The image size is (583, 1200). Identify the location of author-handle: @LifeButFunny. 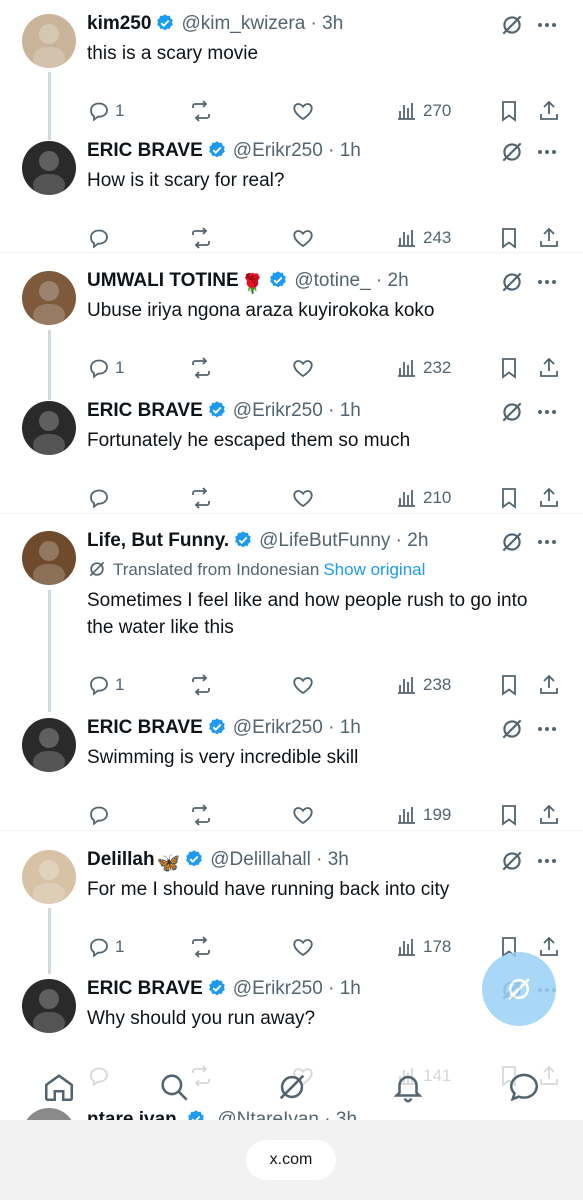
(324, 540).